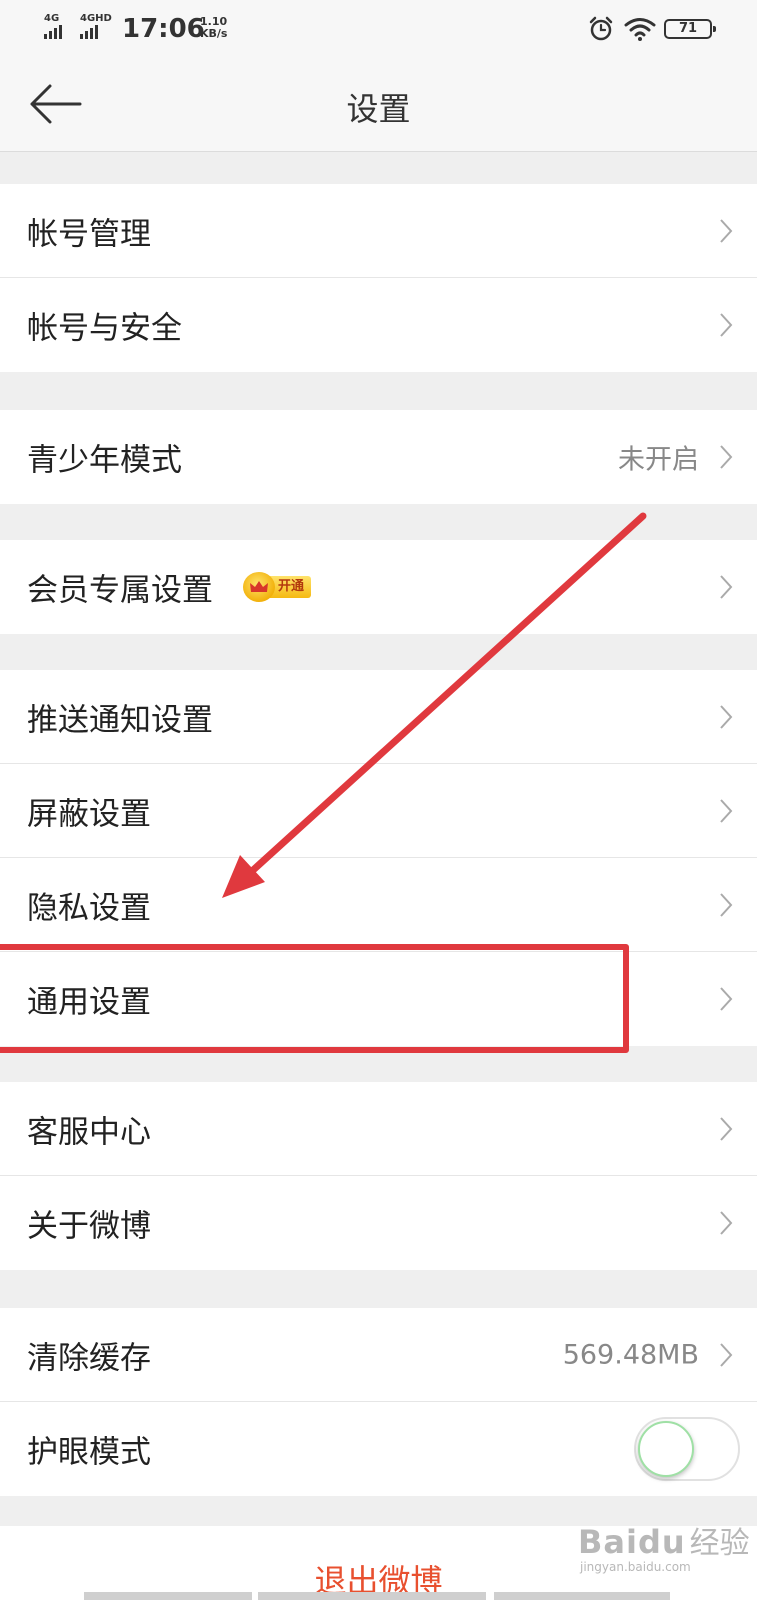 Image resolution: width=757 pixels, height=1600 pixels. I want to click on row-account-security: 帐号与安全, so click(378, 325).